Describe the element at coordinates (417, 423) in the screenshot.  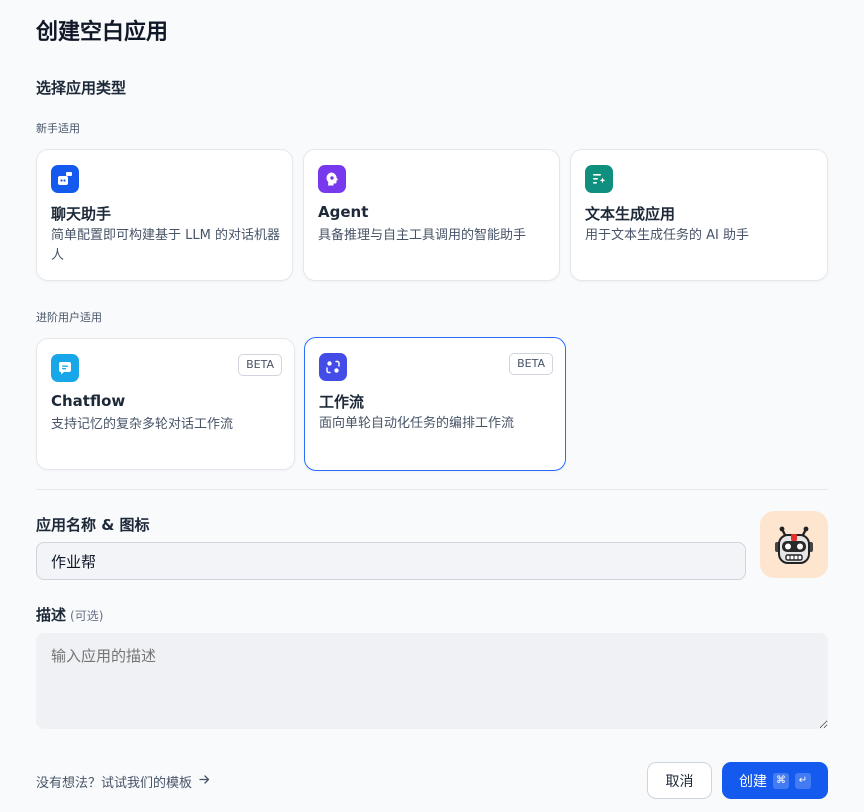
I see `card-description: 面向单轮自动化任务的编排工作流` at that location.